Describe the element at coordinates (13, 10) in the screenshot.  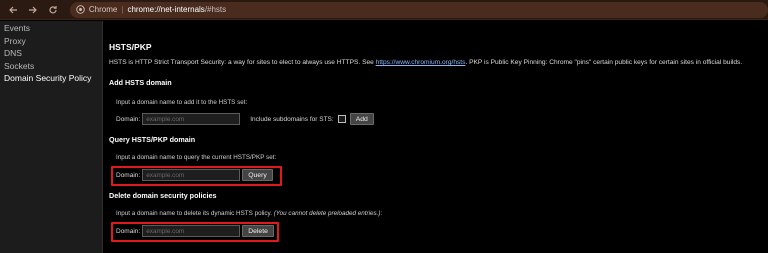
I see `back-arrow-icon` at that location.